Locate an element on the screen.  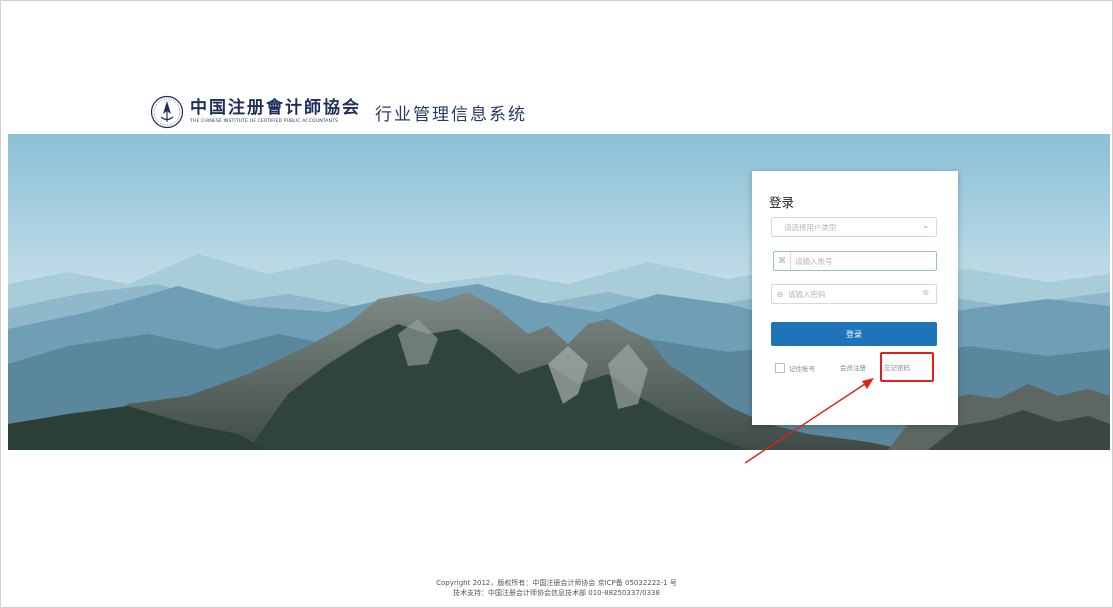
remember-account: 记住账号 is located at coordinates (795, 368).